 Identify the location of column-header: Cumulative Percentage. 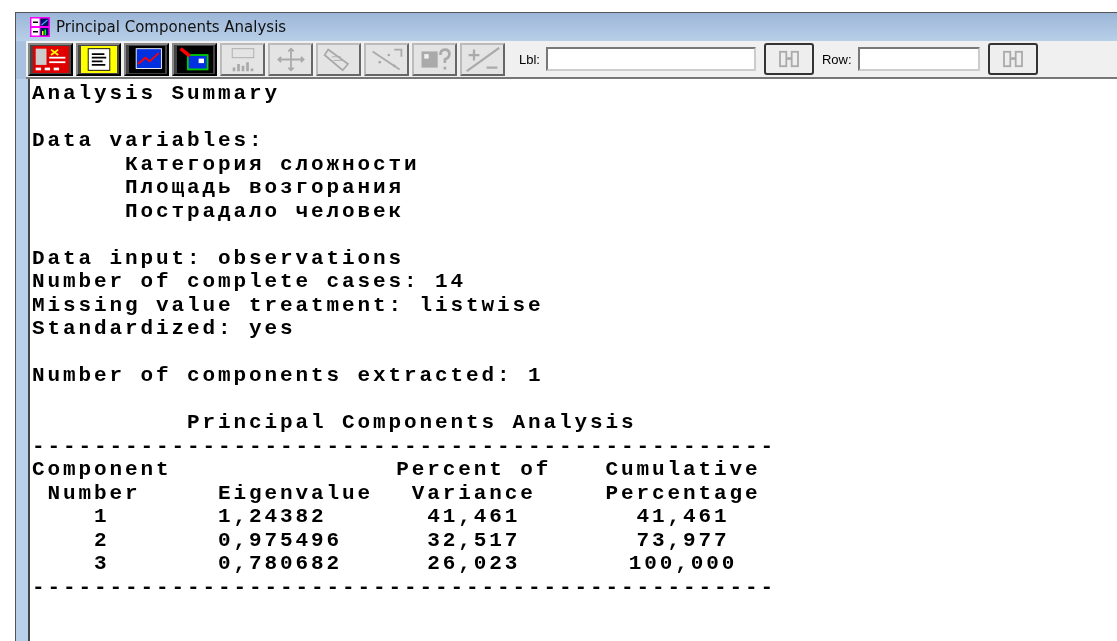
(683, 481).